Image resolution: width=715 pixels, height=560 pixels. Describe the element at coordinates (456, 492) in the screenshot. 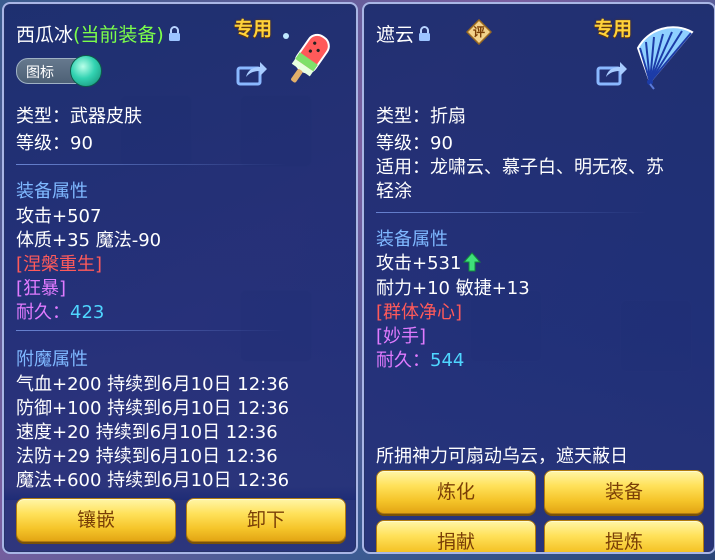

I see `refine-button: 炼化` at that location.